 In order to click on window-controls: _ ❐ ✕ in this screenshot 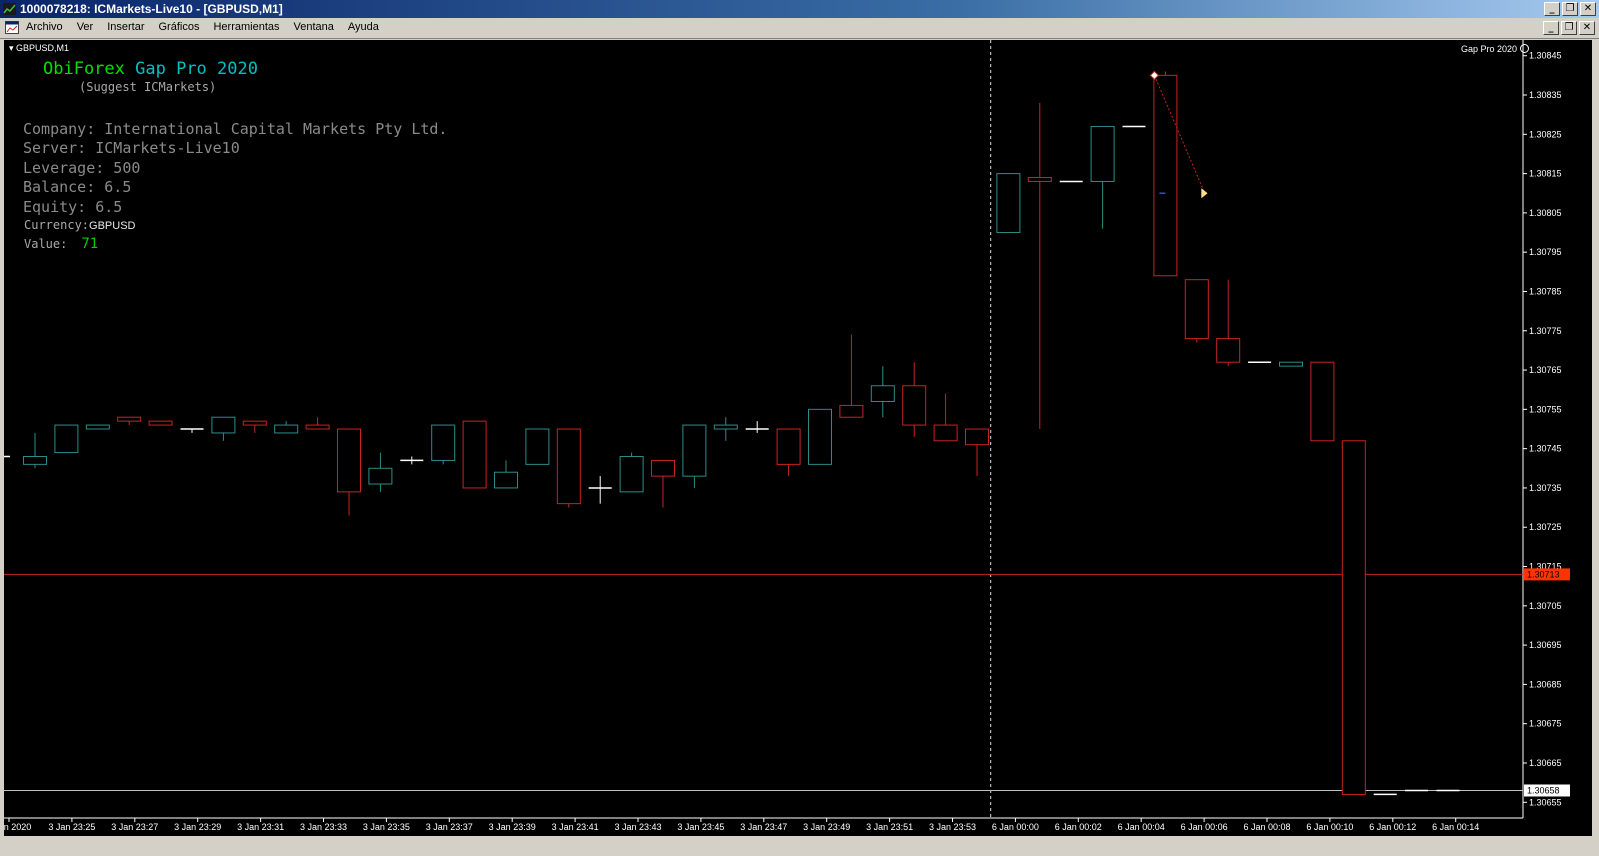, I will do `click(1570, 9)`.